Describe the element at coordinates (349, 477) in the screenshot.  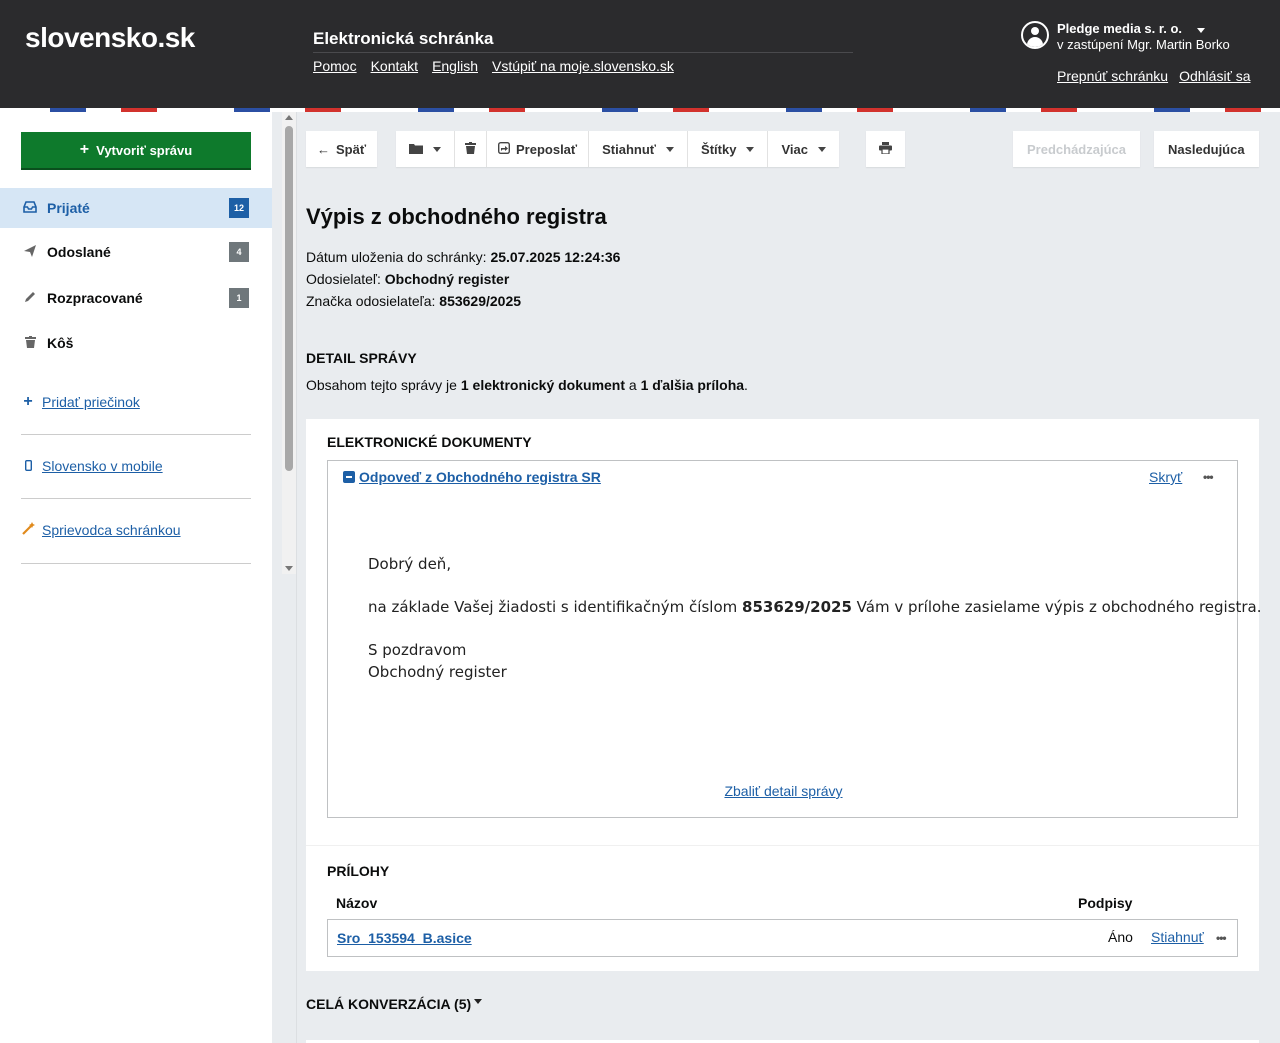
I see `collapse-icon` at that location.